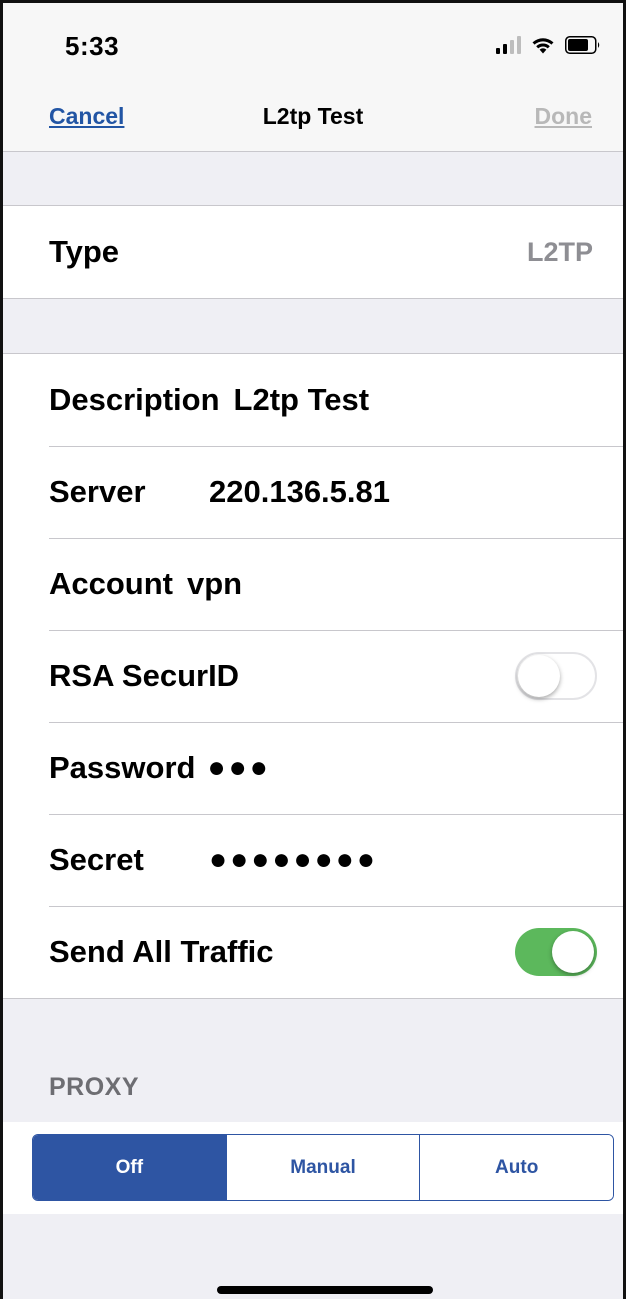 The height and width of the screenshot is (1299, 626). I want to click on rsa-securid-row: RSA SecurID, so click(313, 676).